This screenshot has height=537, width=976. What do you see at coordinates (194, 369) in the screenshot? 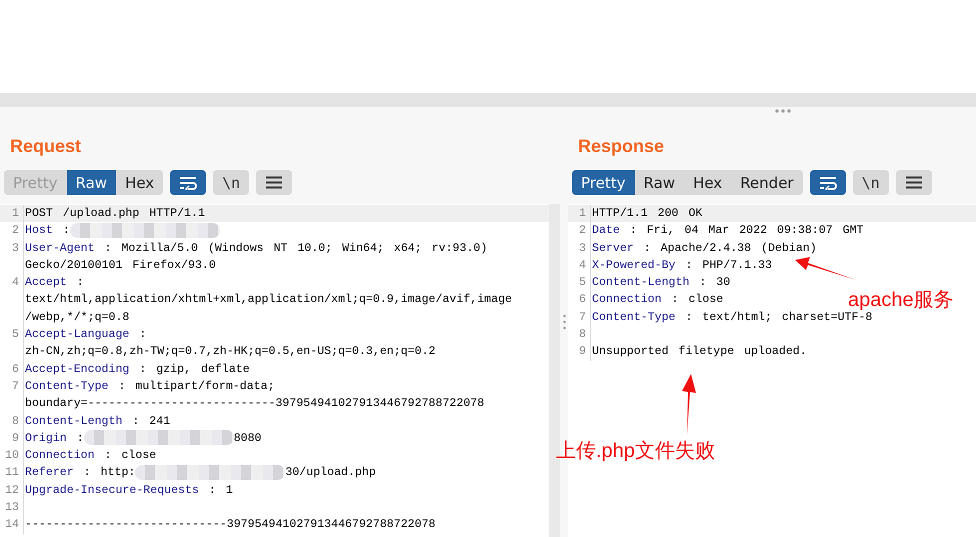
I see `header-value: : gzip, deflate` at bounding box center [194, 369].